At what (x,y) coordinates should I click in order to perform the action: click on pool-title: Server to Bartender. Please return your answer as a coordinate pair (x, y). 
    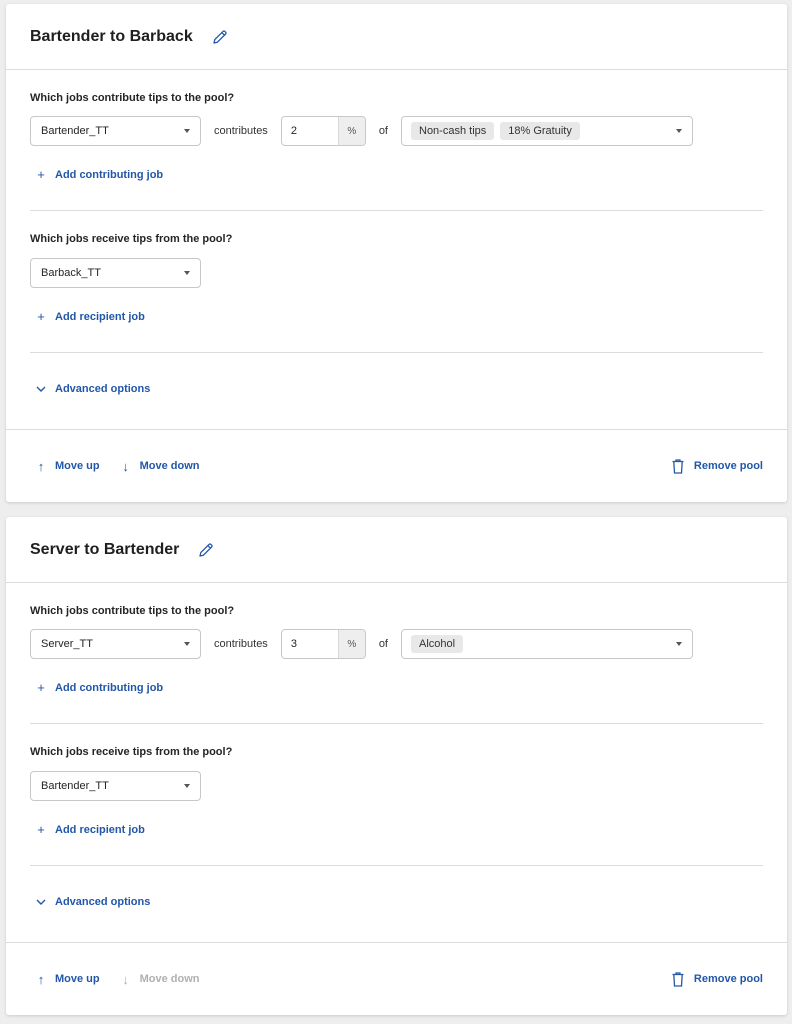
    Looking at the image, I should click on (105, 549).